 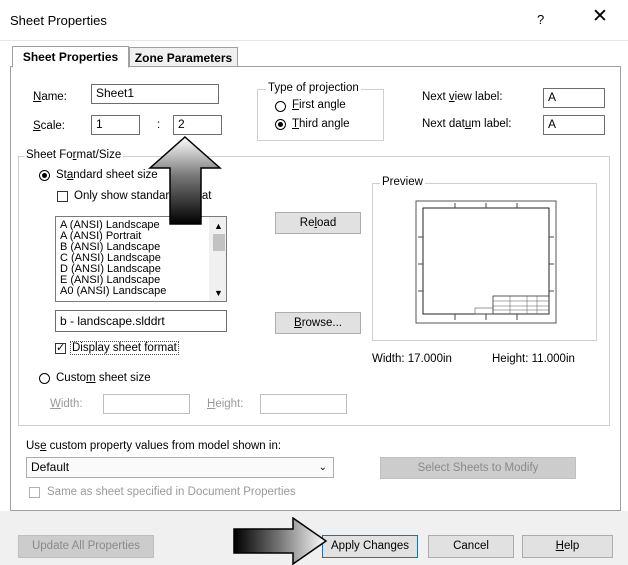 What do you see at coordinates (180, 467) in the screenshot?
I see `model-dropdown: Default ⌄` at bounding box center [180, 467].